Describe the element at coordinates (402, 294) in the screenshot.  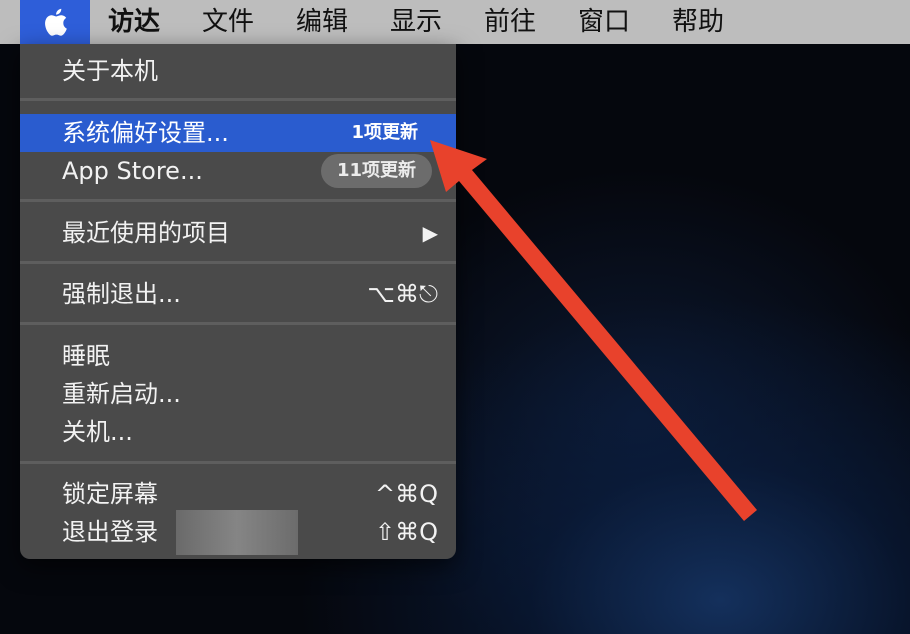
I see `keyboard-shortcut: ⌥⌘⎋` at that location.